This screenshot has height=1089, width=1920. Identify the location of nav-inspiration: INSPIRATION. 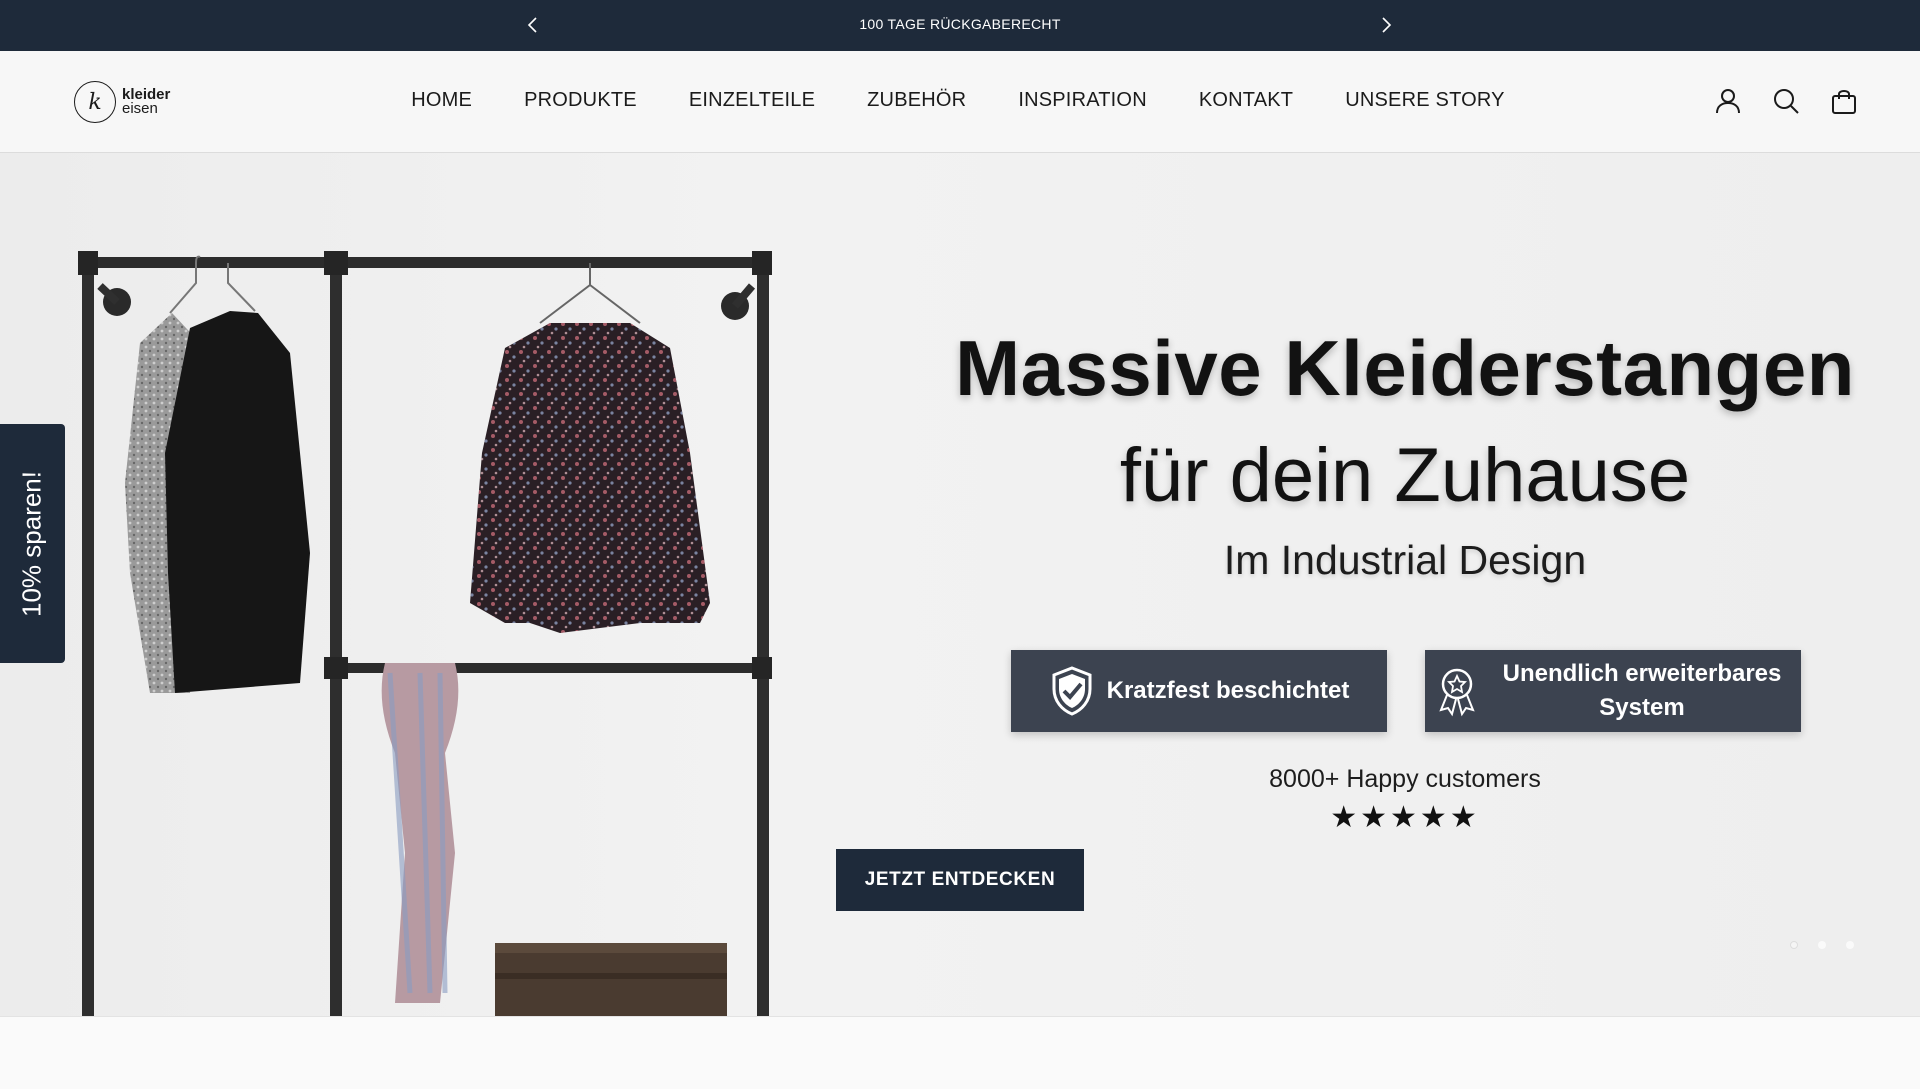
(1082, 100).